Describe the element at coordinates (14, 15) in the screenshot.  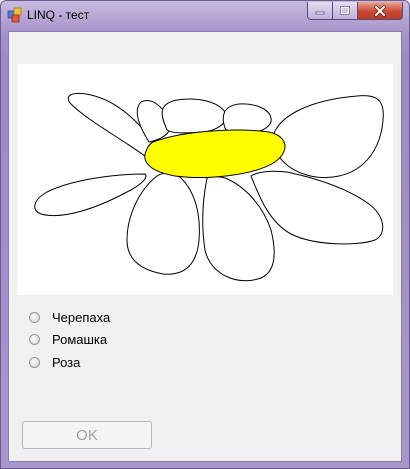
I see `app-window-icon` at that location.